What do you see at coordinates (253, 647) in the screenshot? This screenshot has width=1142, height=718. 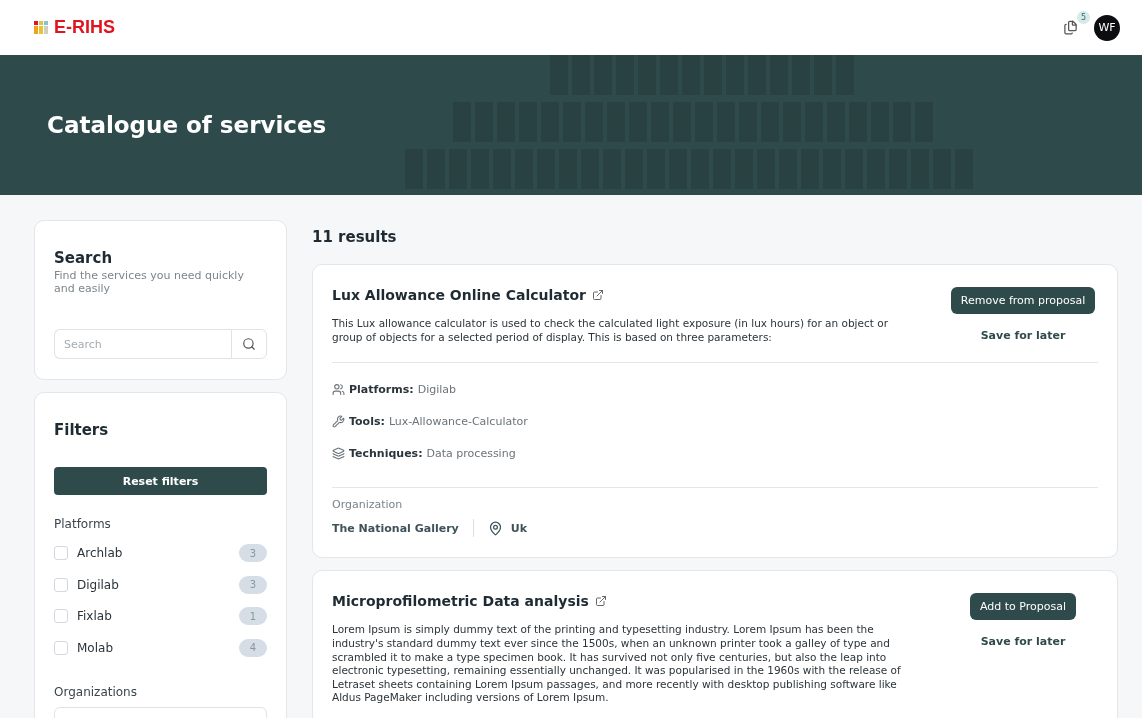 I see `count-badge: 4` at bounding box center [253, 647].